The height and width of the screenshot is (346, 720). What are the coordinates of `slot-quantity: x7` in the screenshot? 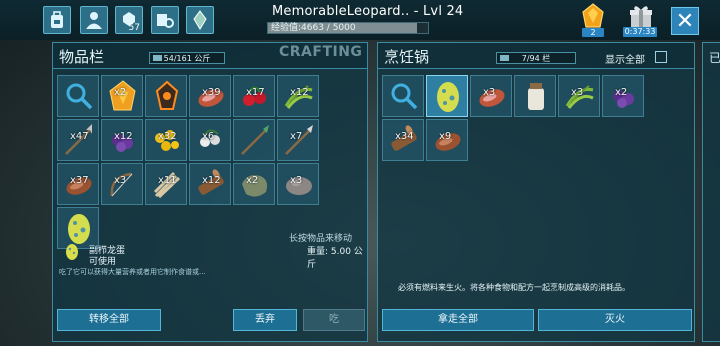 It's located at (296, 136).